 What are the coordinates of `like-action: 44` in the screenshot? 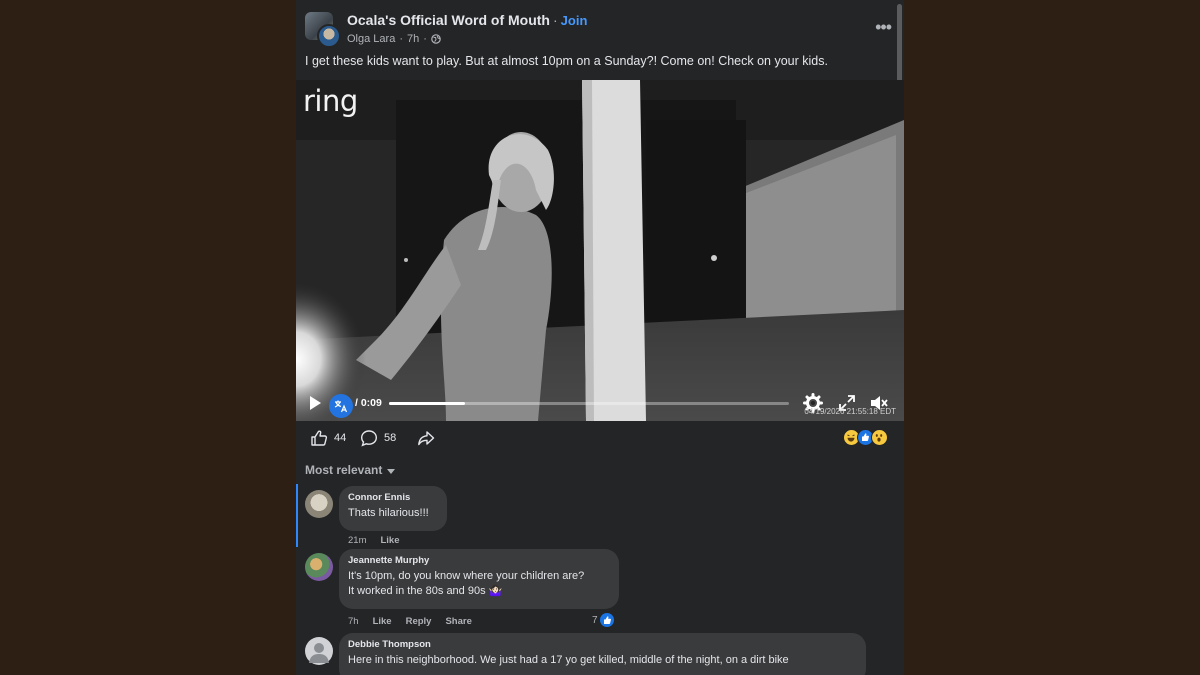 It's located at (328, 438).